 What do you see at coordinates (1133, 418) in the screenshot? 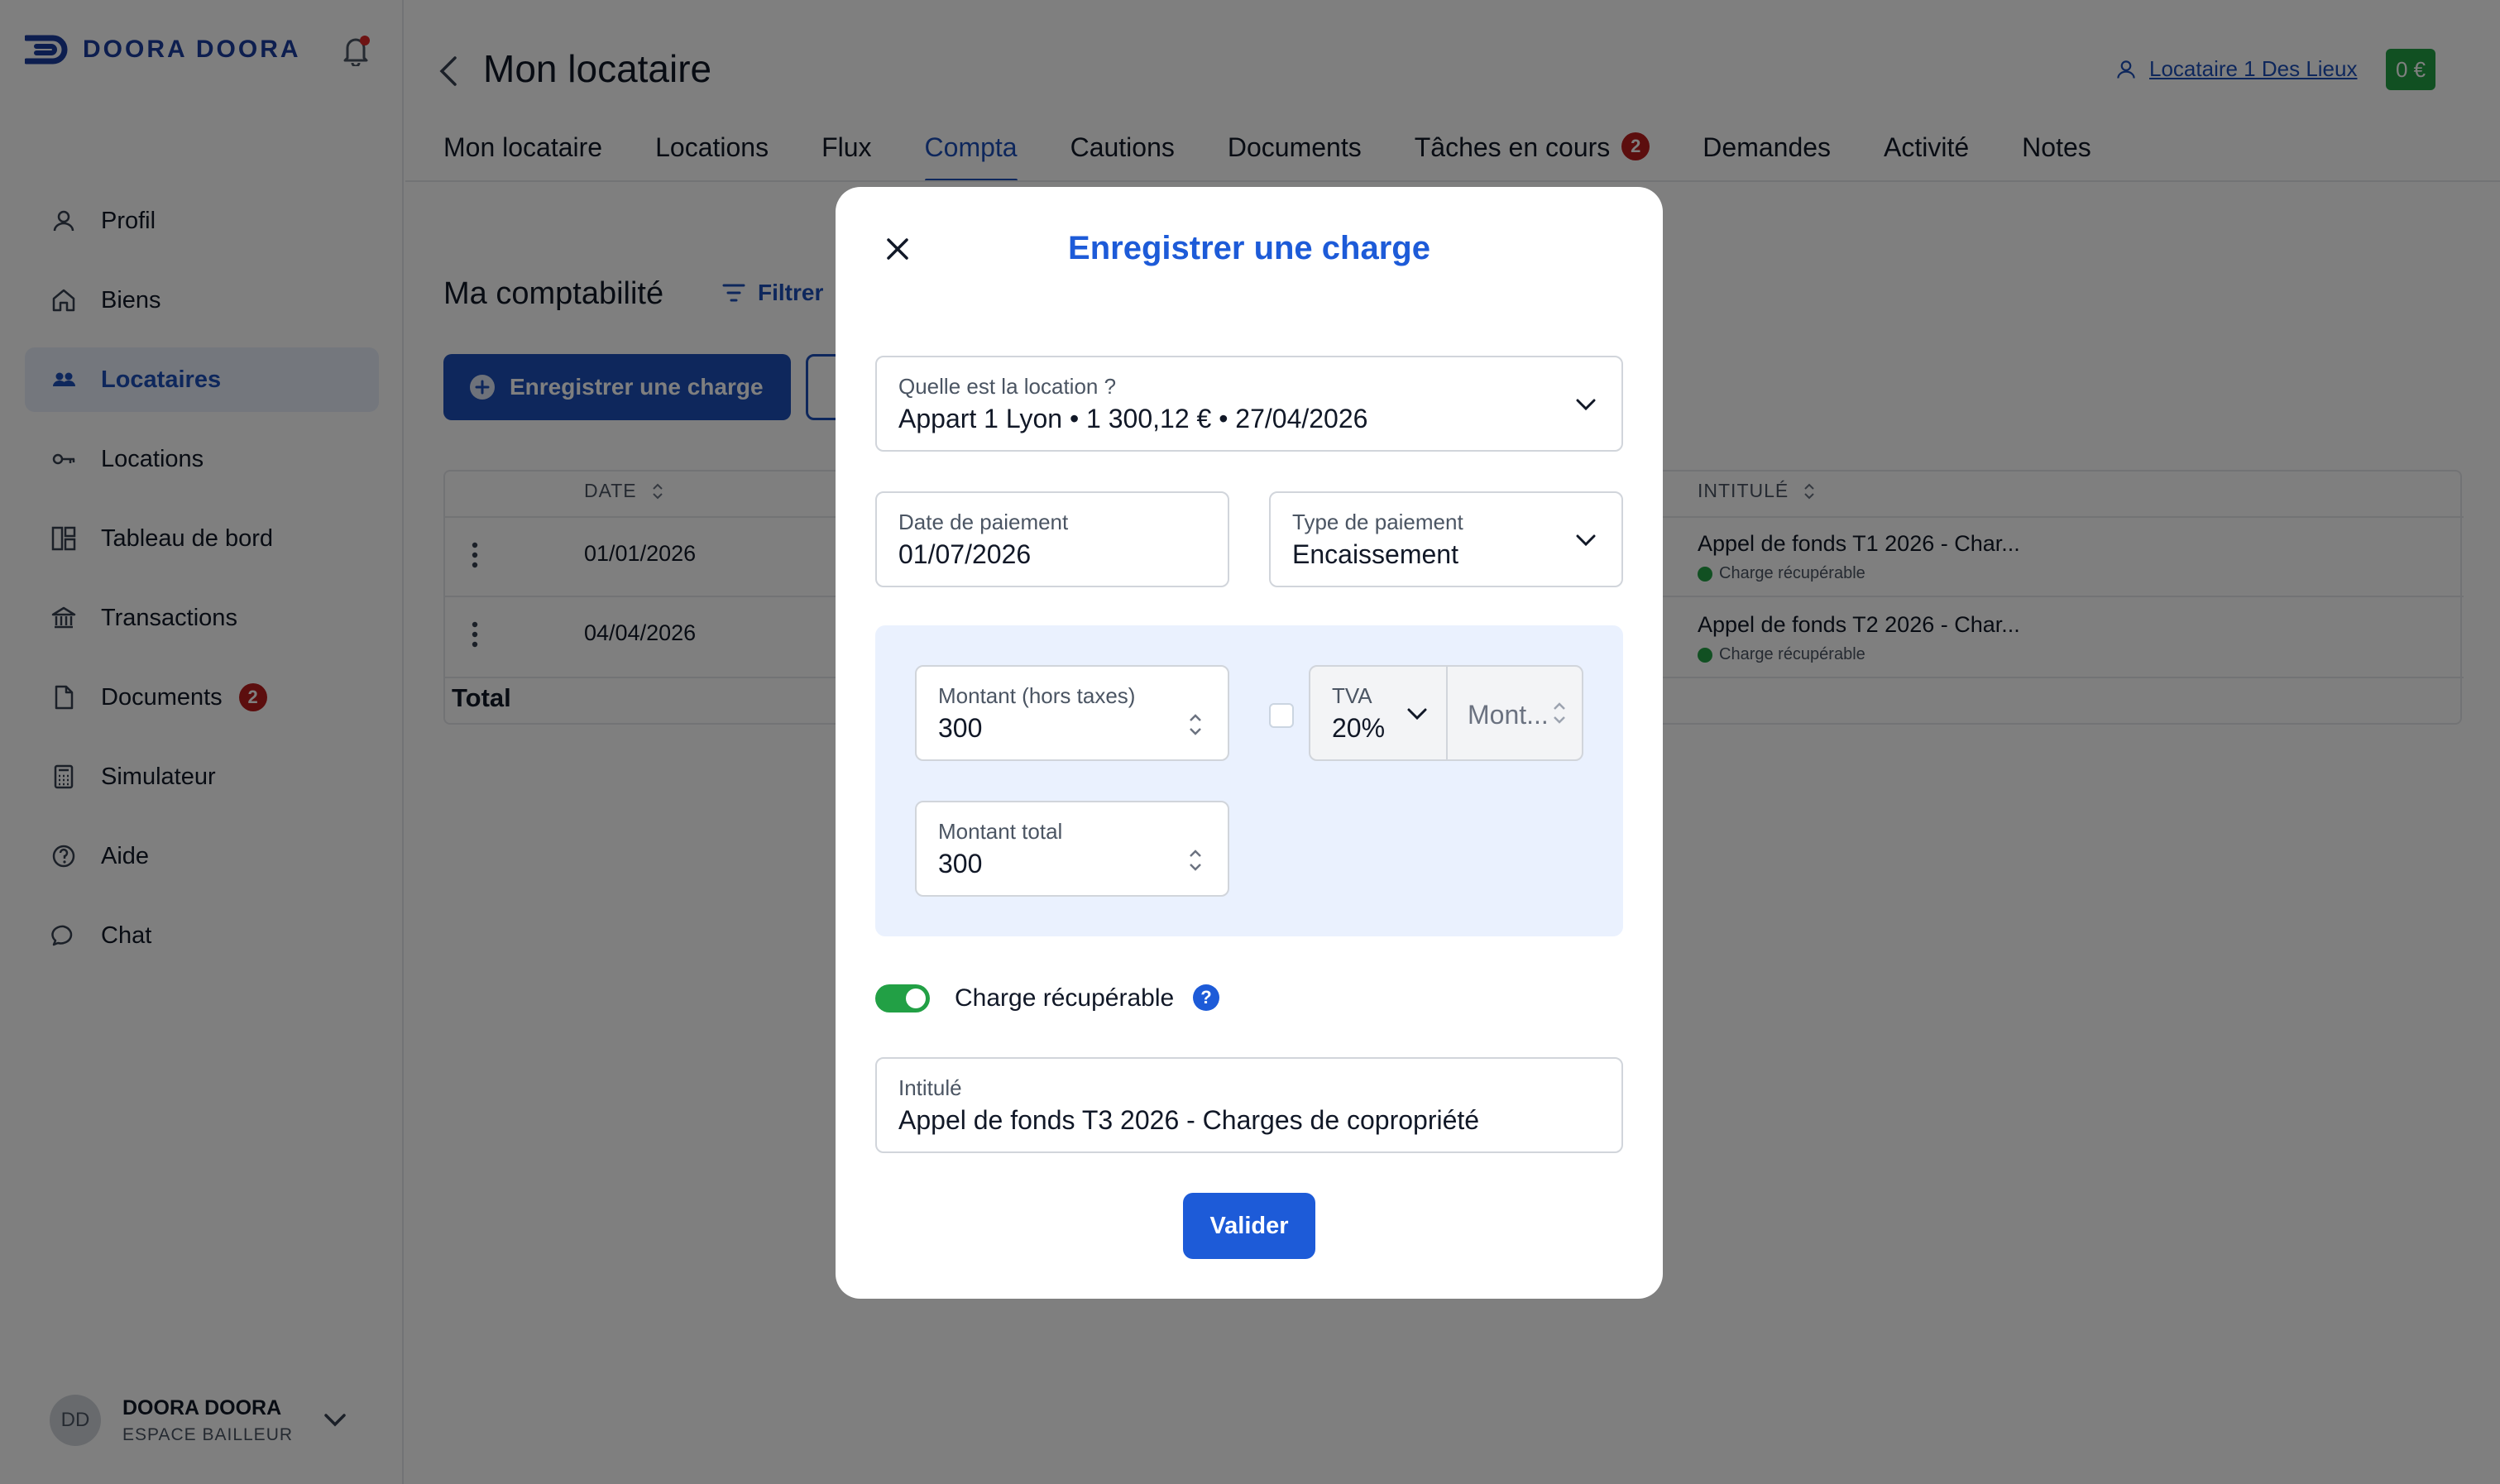
I see `location-value: Appart 1 Lyon • 1 300,12 € • 27/04/2026` at bounding box center [1133, 418].